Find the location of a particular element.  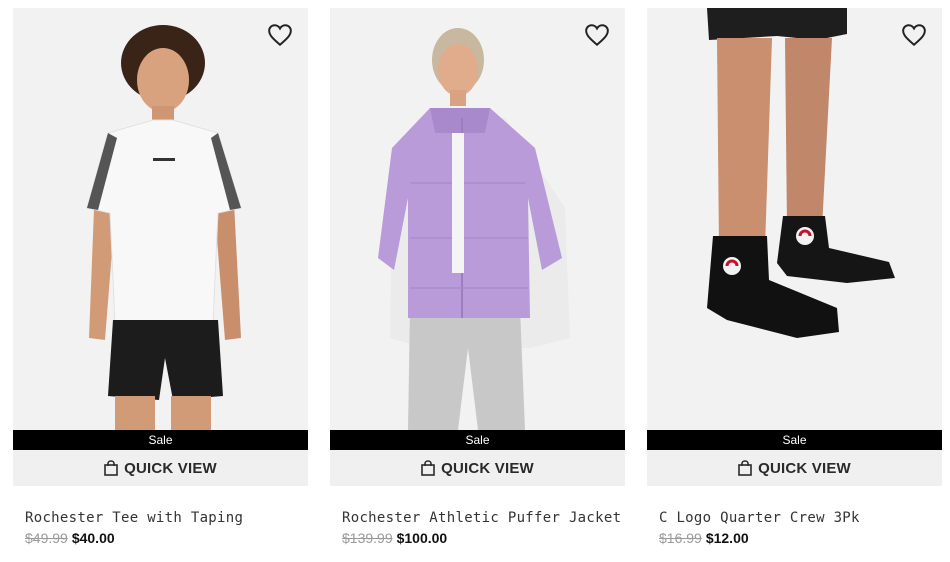

sale-price: $40.00 is located at coordinates (93, 538).